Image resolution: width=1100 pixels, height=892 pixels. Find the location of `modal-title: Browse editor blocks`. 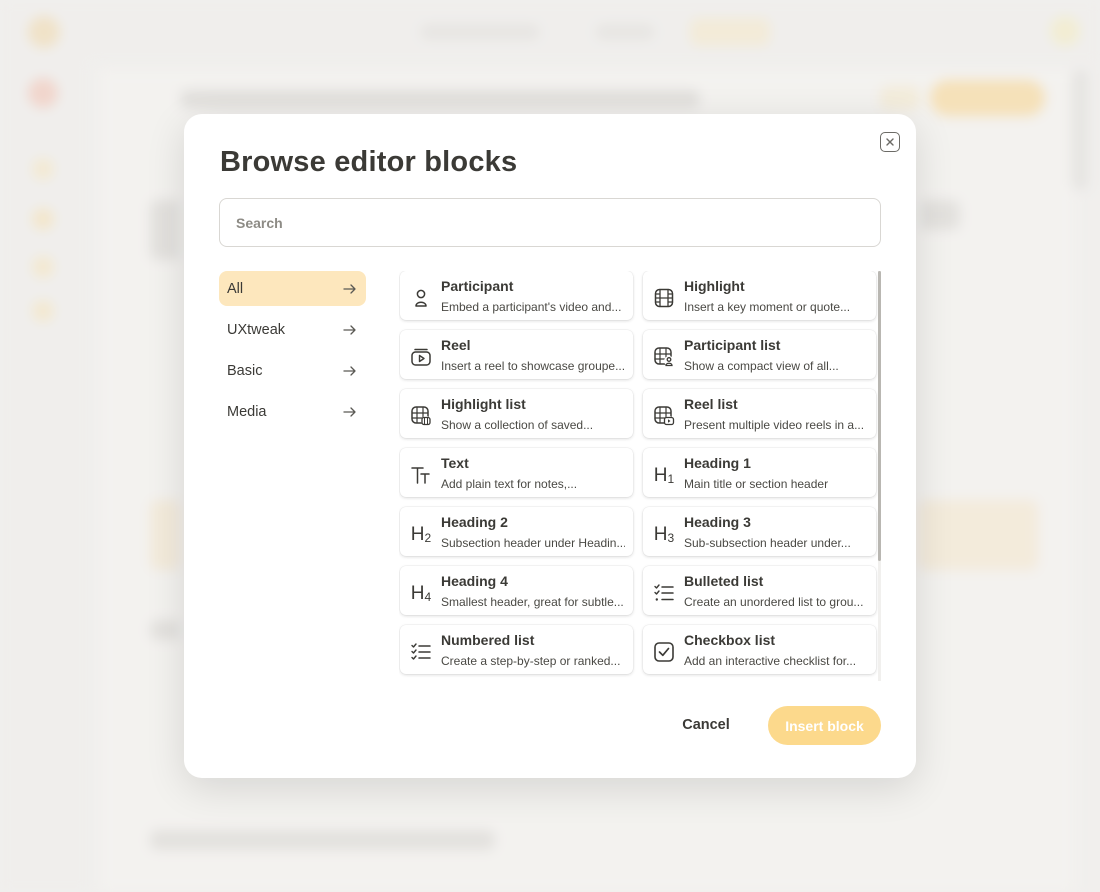

modal-title: Browse editor blocks is located at coordinates (369, 162).